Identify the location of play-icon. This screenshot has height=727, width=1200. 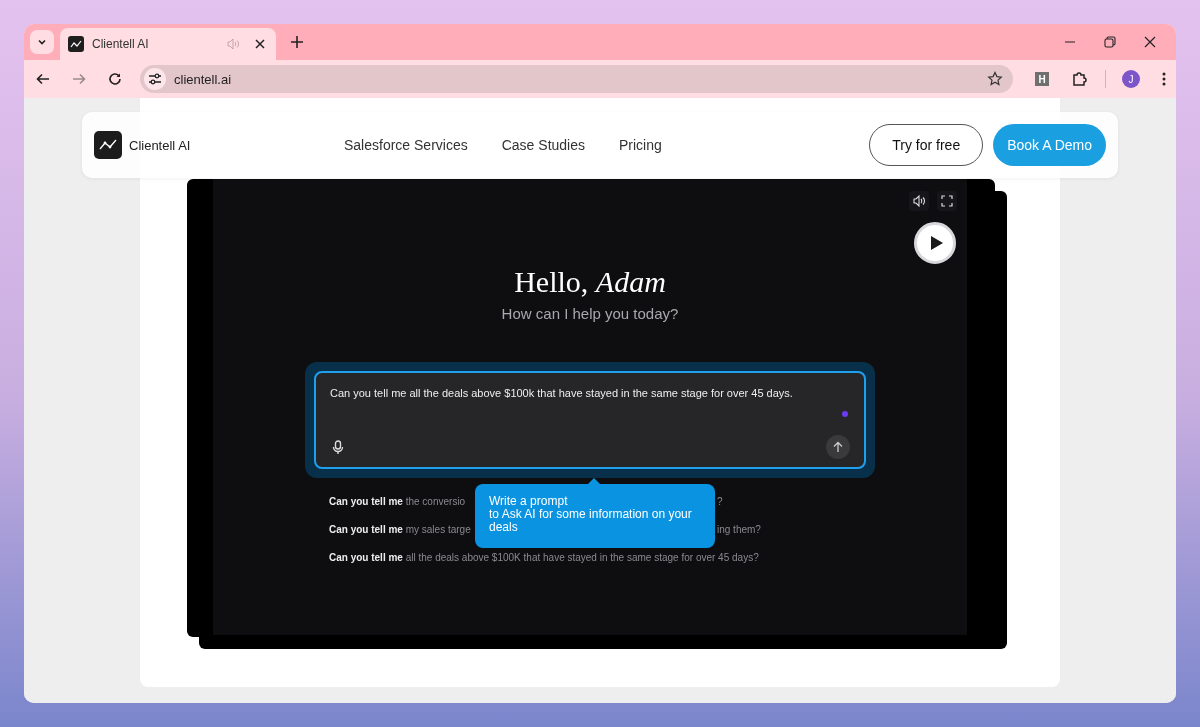
(936, 243).